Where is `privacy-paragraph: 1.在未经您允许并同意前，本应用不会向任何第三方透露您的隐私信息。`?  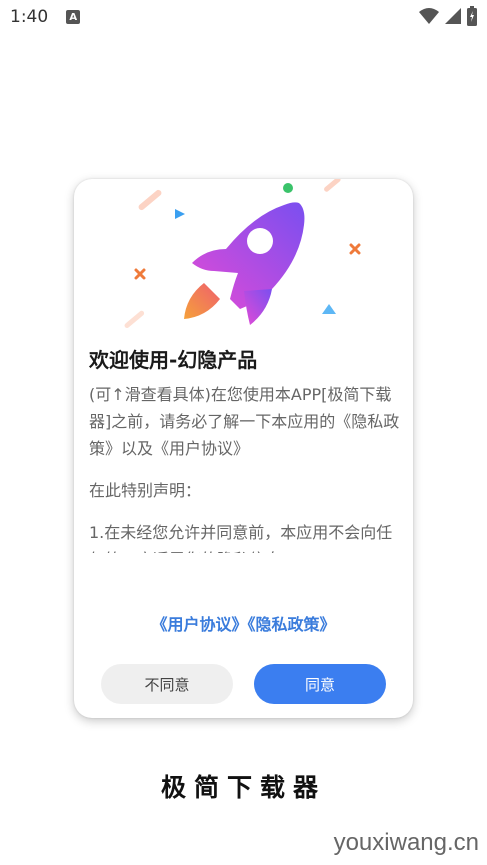 privacy-paragraph: 1.在未经您允许并同意前，本应用不会向任何第三方透露您的隐私信息。 is located at coordinates (241, 538).